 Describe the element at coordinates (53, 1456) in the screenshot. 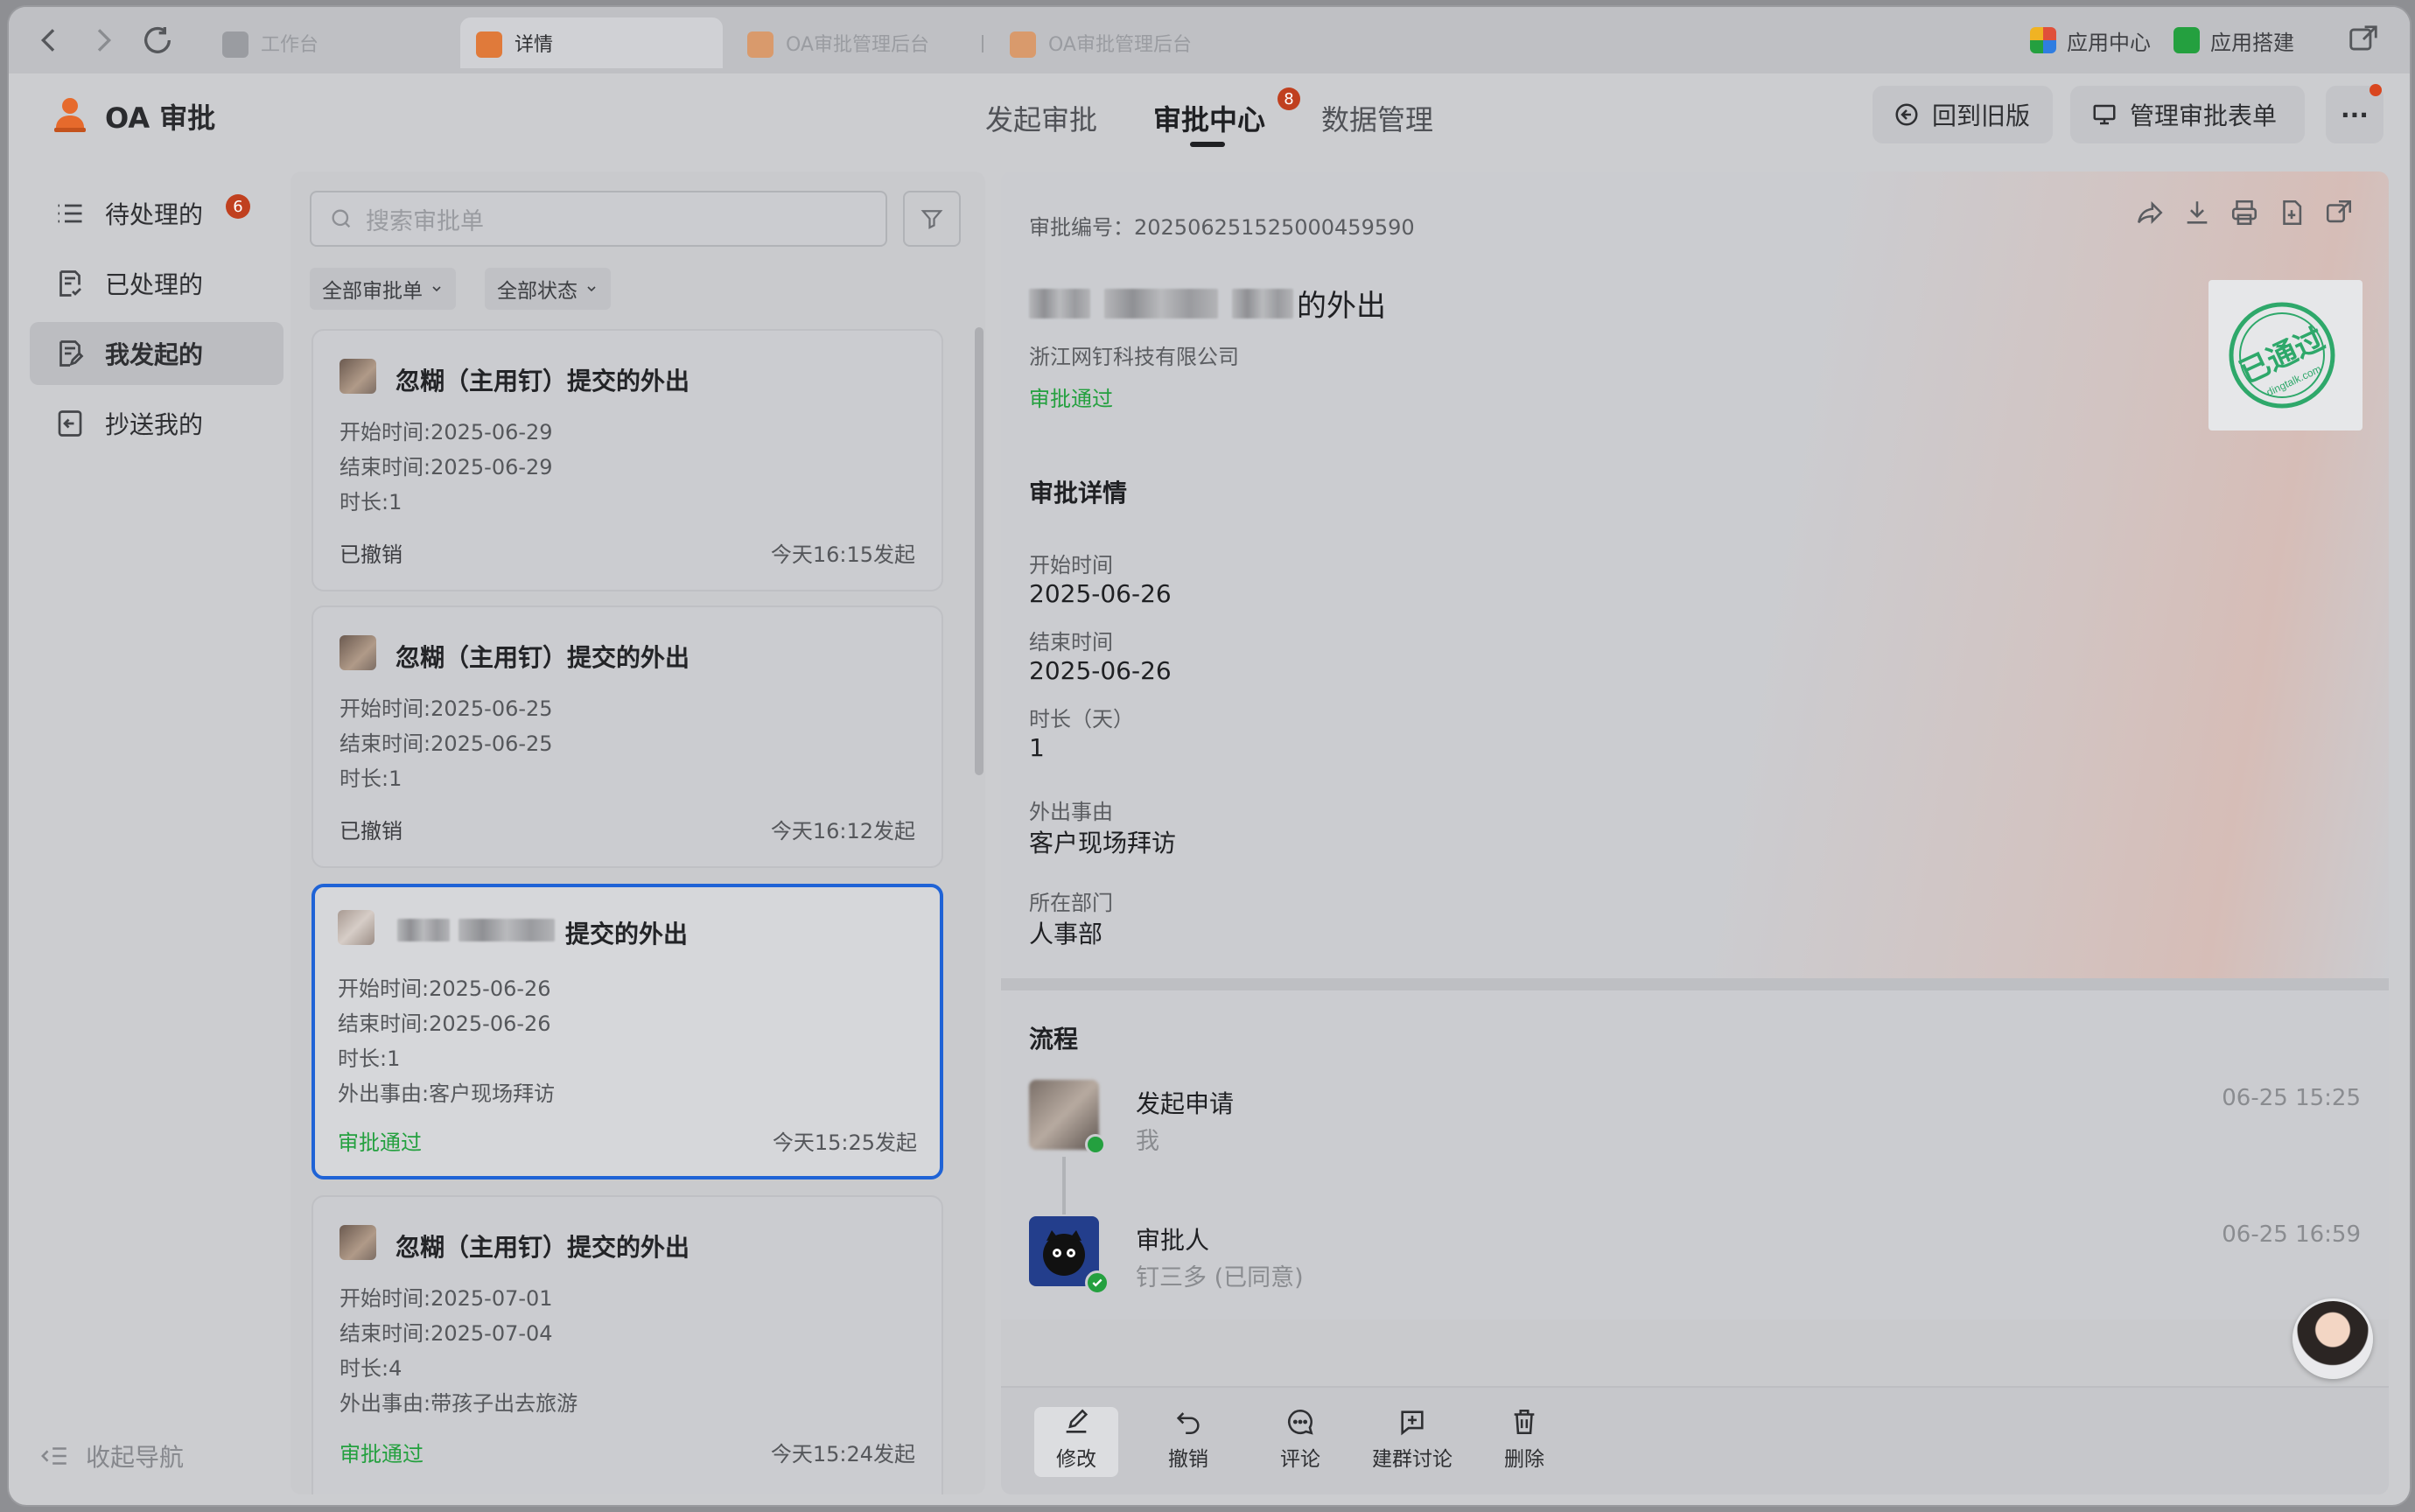

I see `collapse-icon` at that location.